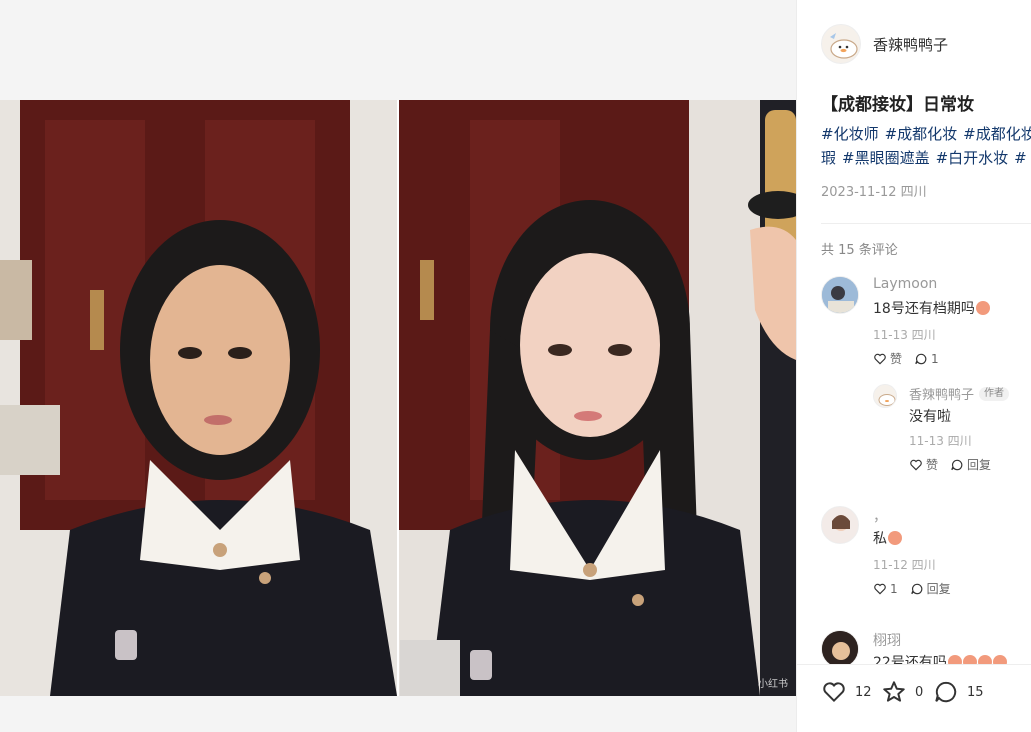  I want to click on comment-text: 18号还有档期吗, so click(931, 308).